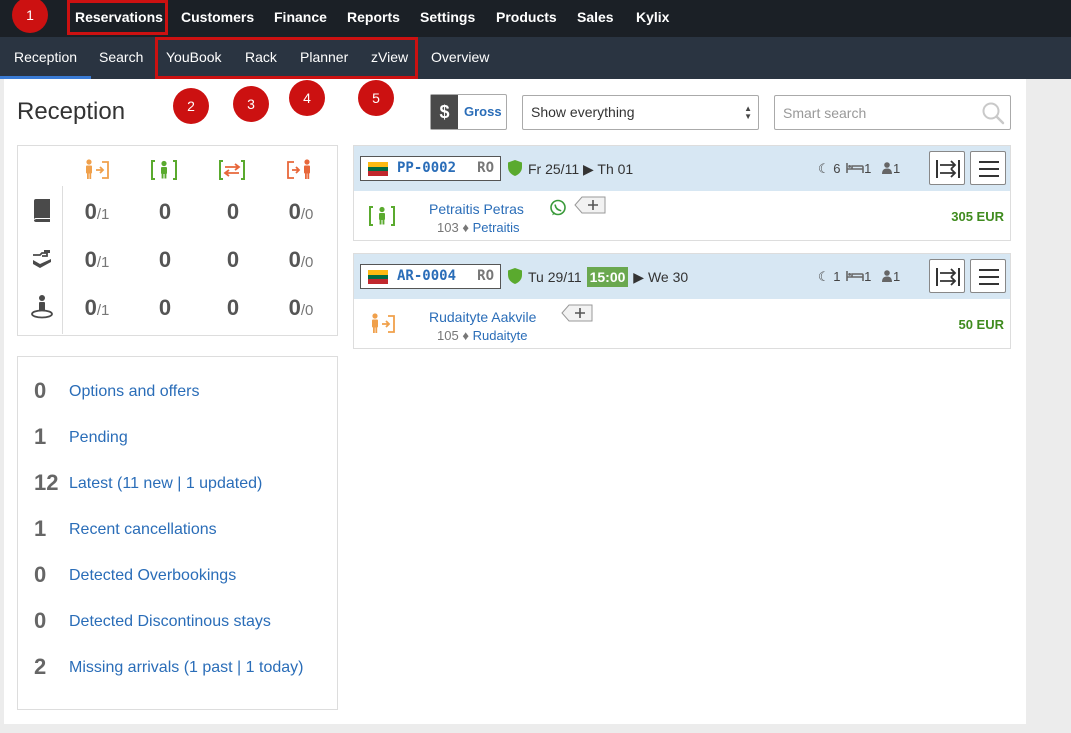 The width and height of the screenshot is (1071, 733). I want to click on nav-kylix: Kylix, so click(652, 18).